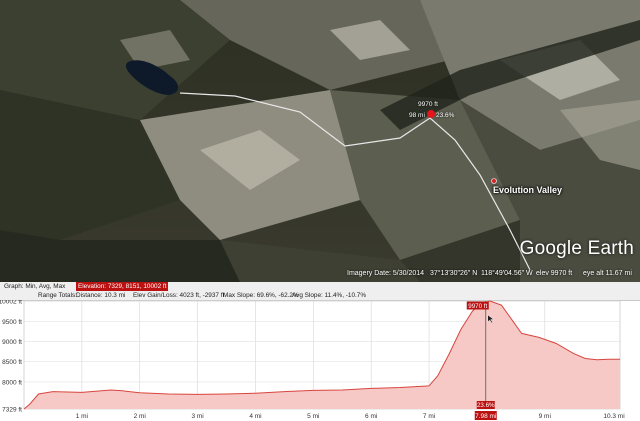 Image resolution: width=640 pixels, height=421 pixels. I want to click on y-tick-label: 8500 ft, so click(12, 362).